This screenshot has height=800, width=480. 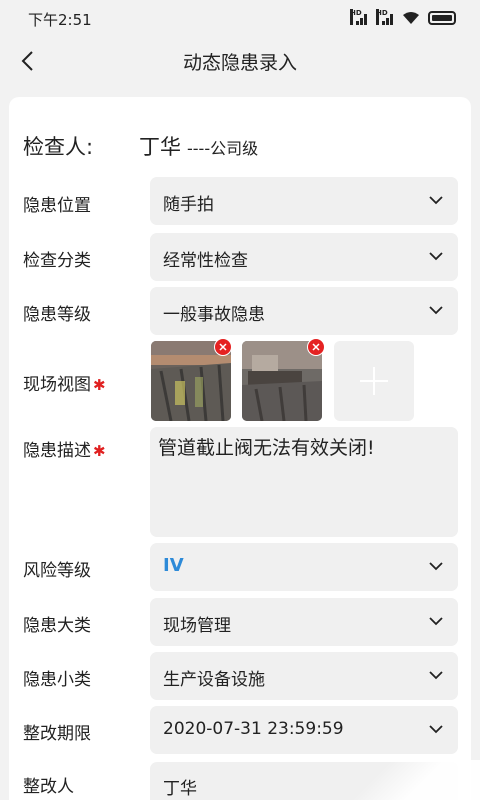 I want to click on hazard-grade-select: 一般事故隐患, so click(x=304, y=311).